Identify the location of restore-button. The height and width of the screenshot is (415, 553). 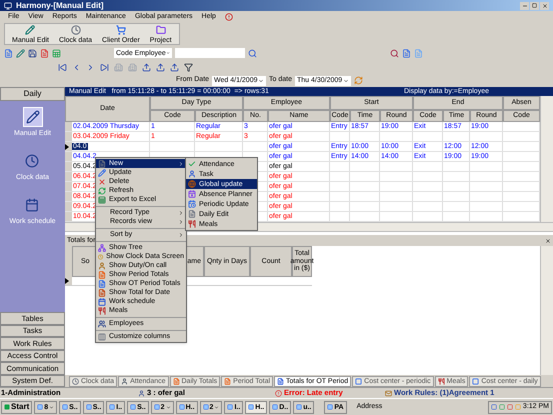
(534, 6).